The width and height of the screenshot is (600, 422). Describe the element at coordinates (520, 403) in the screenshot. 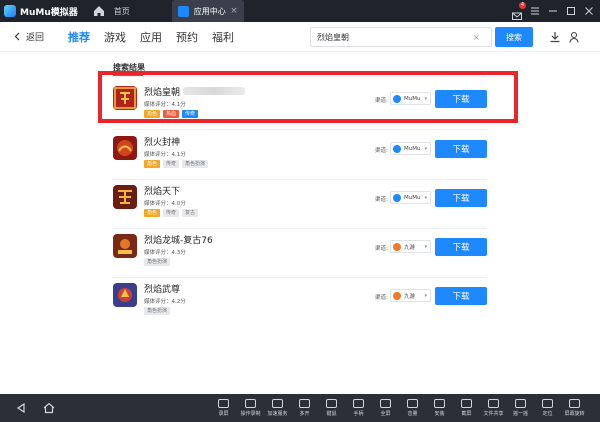

I see `shake-icon` at that location.